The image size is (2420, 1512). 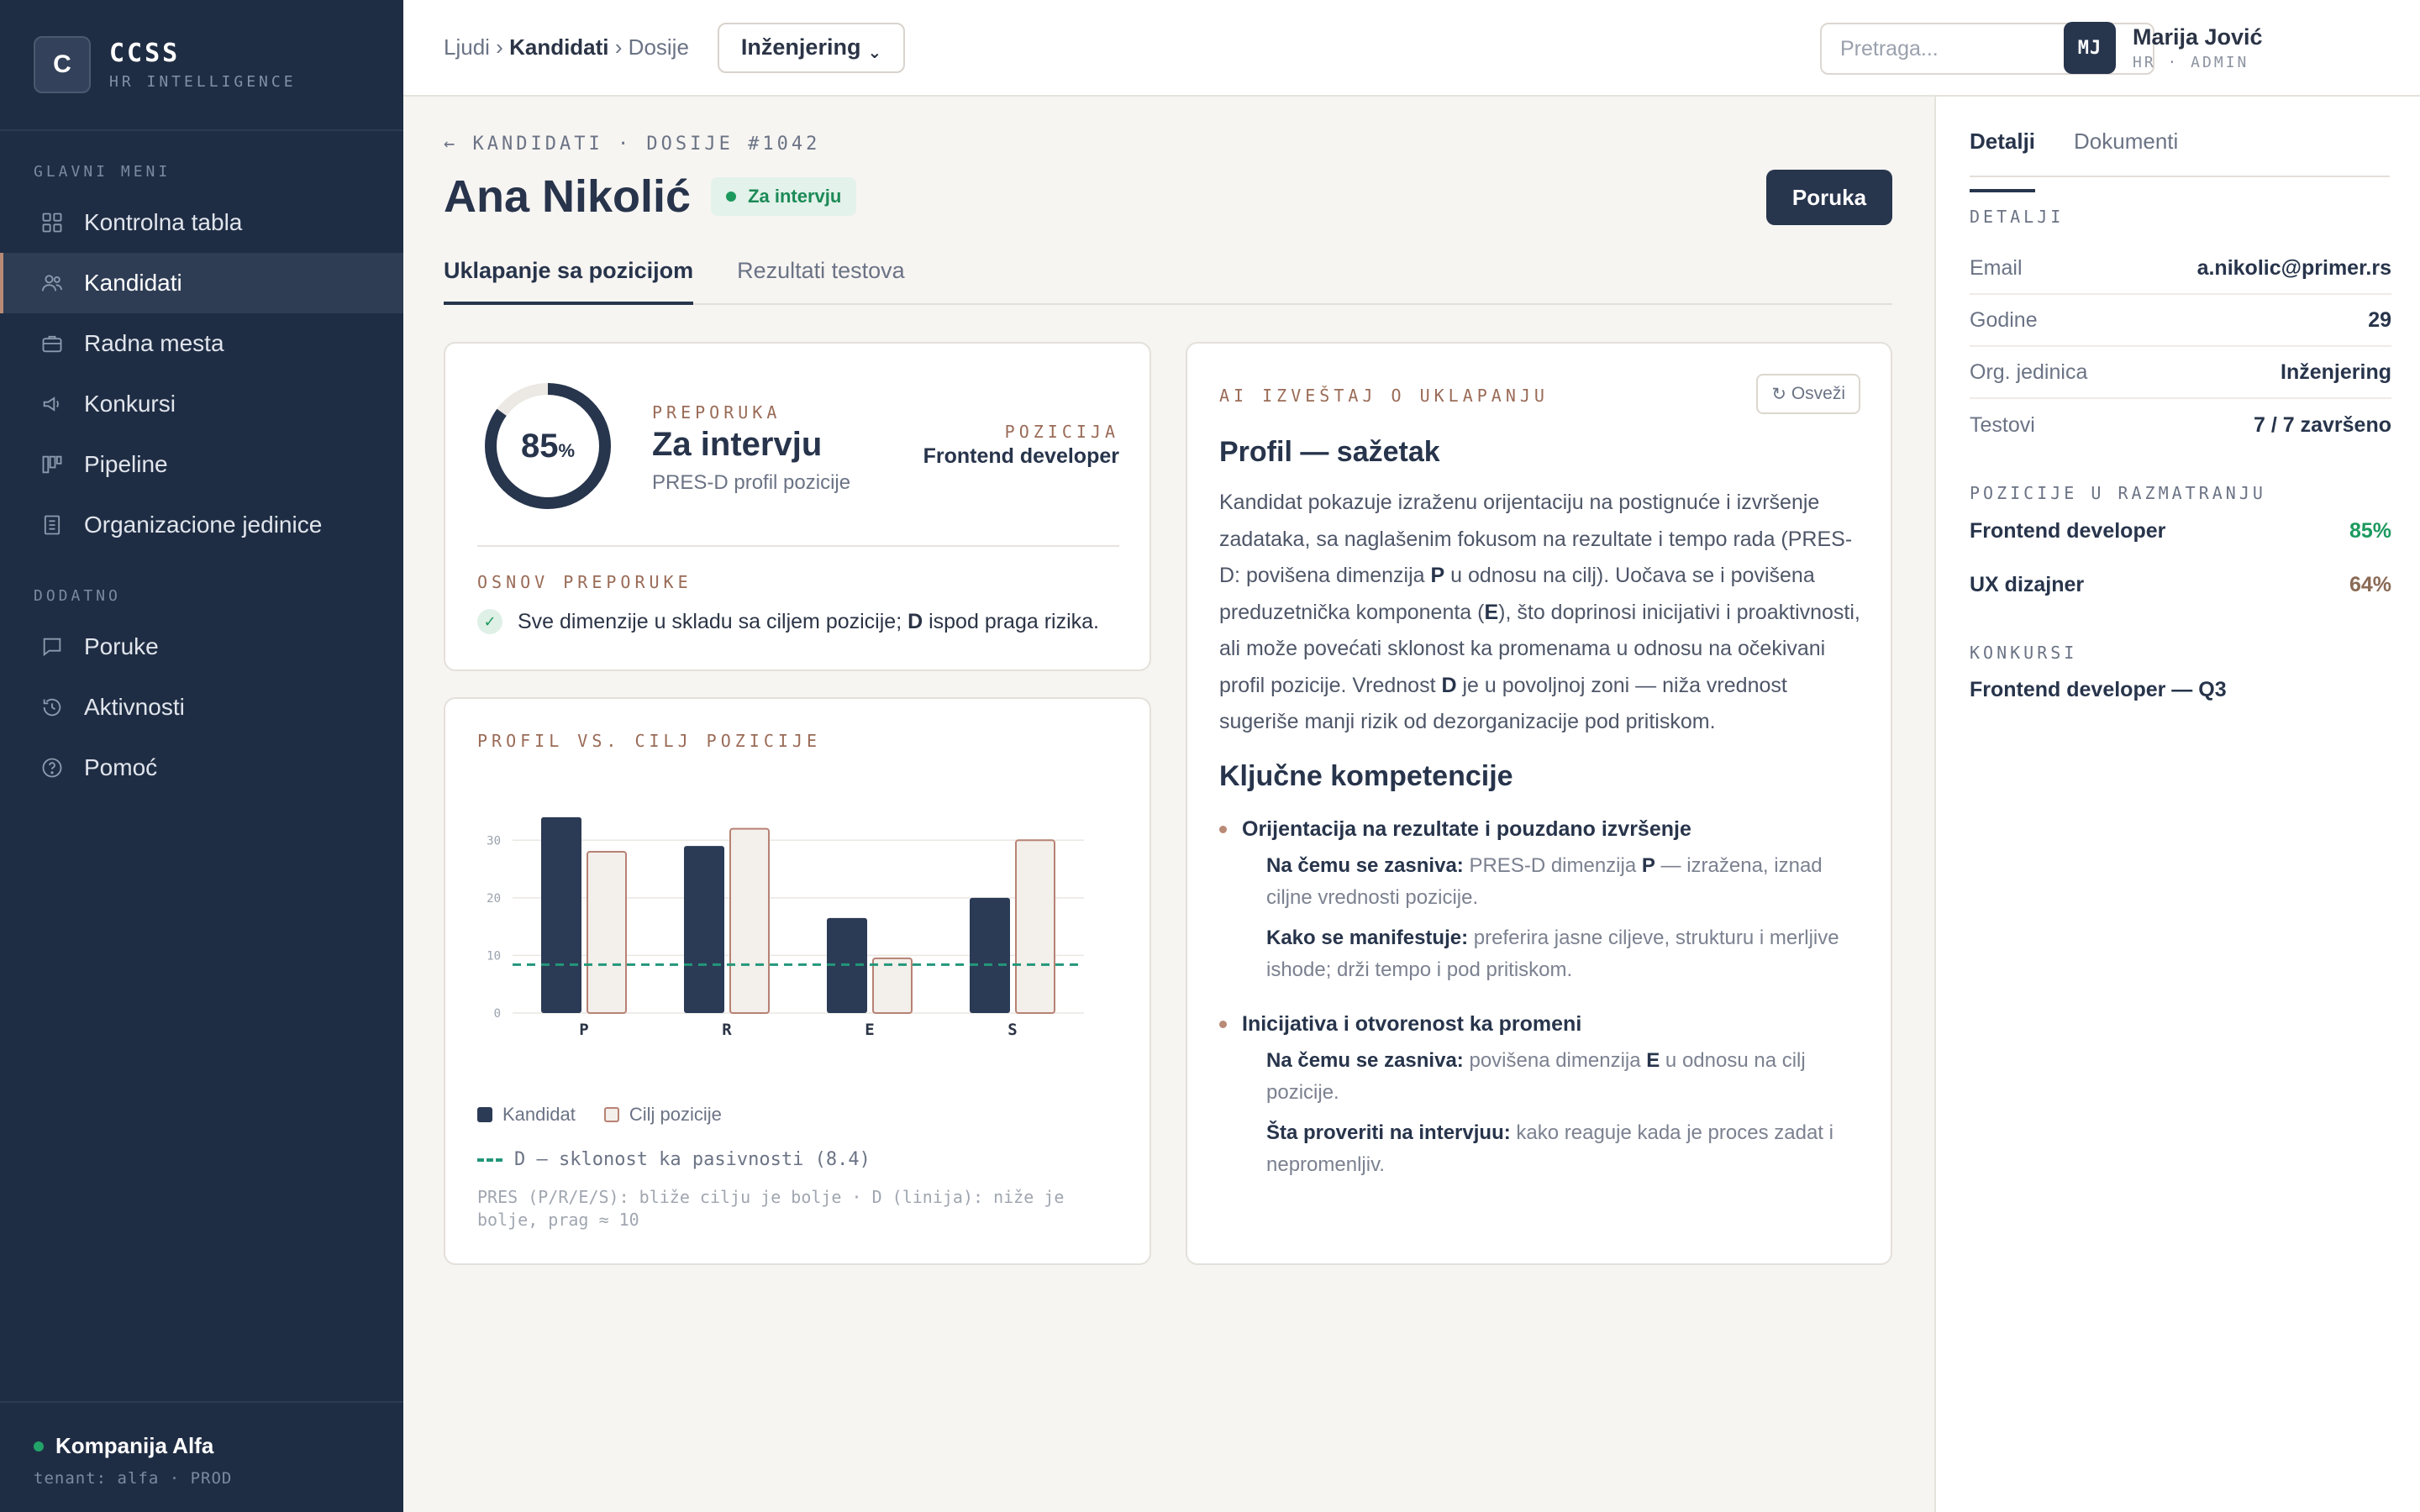 I want to click on briefcase-icon, so click(x=52, y=343).